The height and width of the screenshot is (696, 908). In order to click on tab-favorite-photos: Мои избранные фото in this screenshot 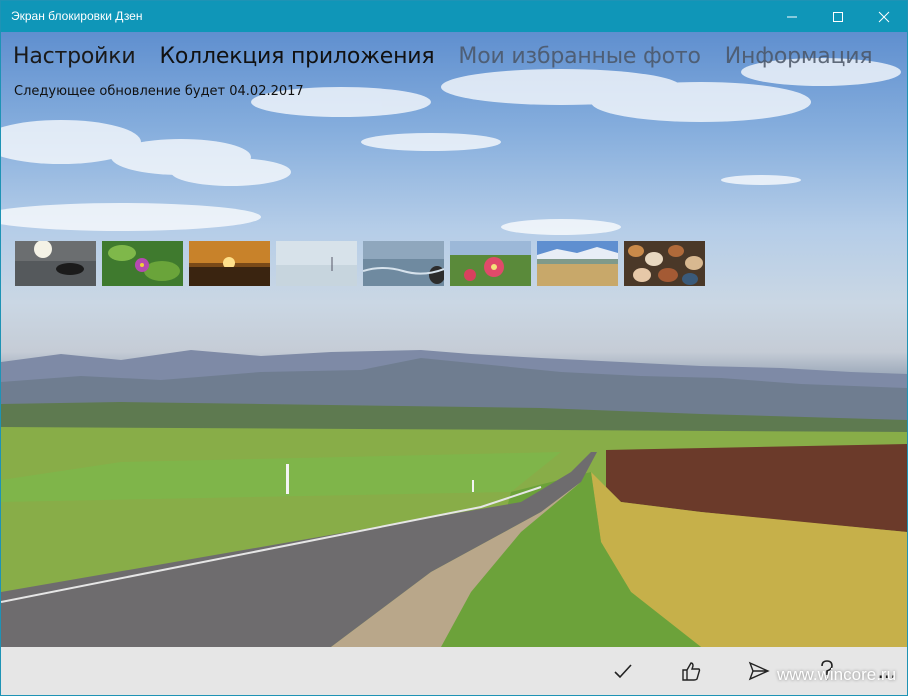, I will do `click(579, 56)`.